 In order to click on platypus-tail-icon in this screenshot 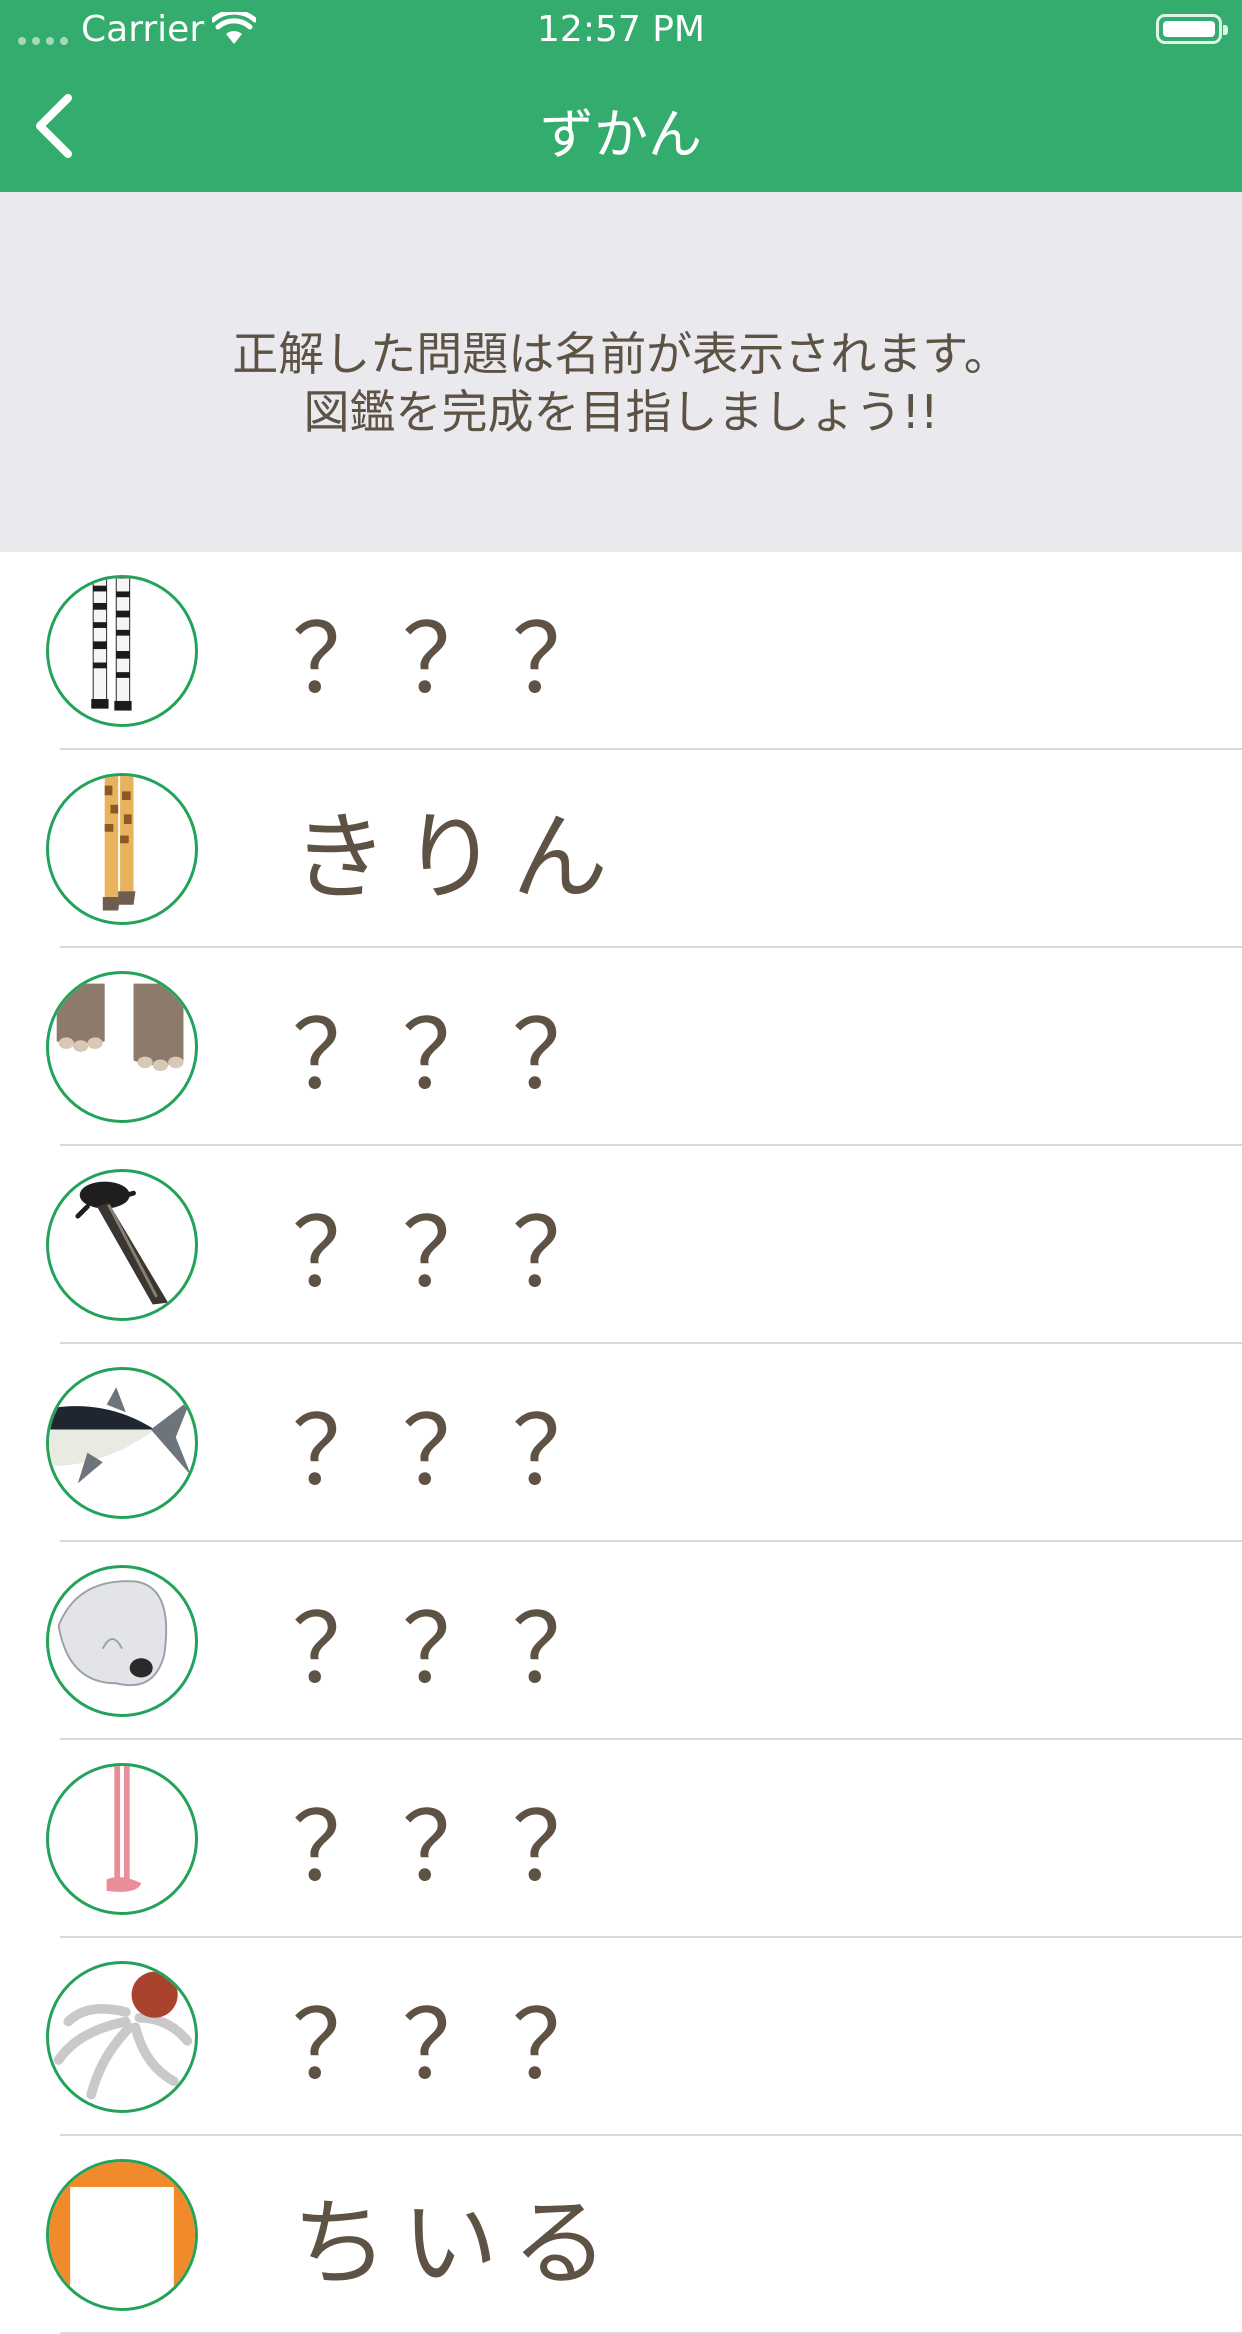, I will do `click(122, 1245)`.